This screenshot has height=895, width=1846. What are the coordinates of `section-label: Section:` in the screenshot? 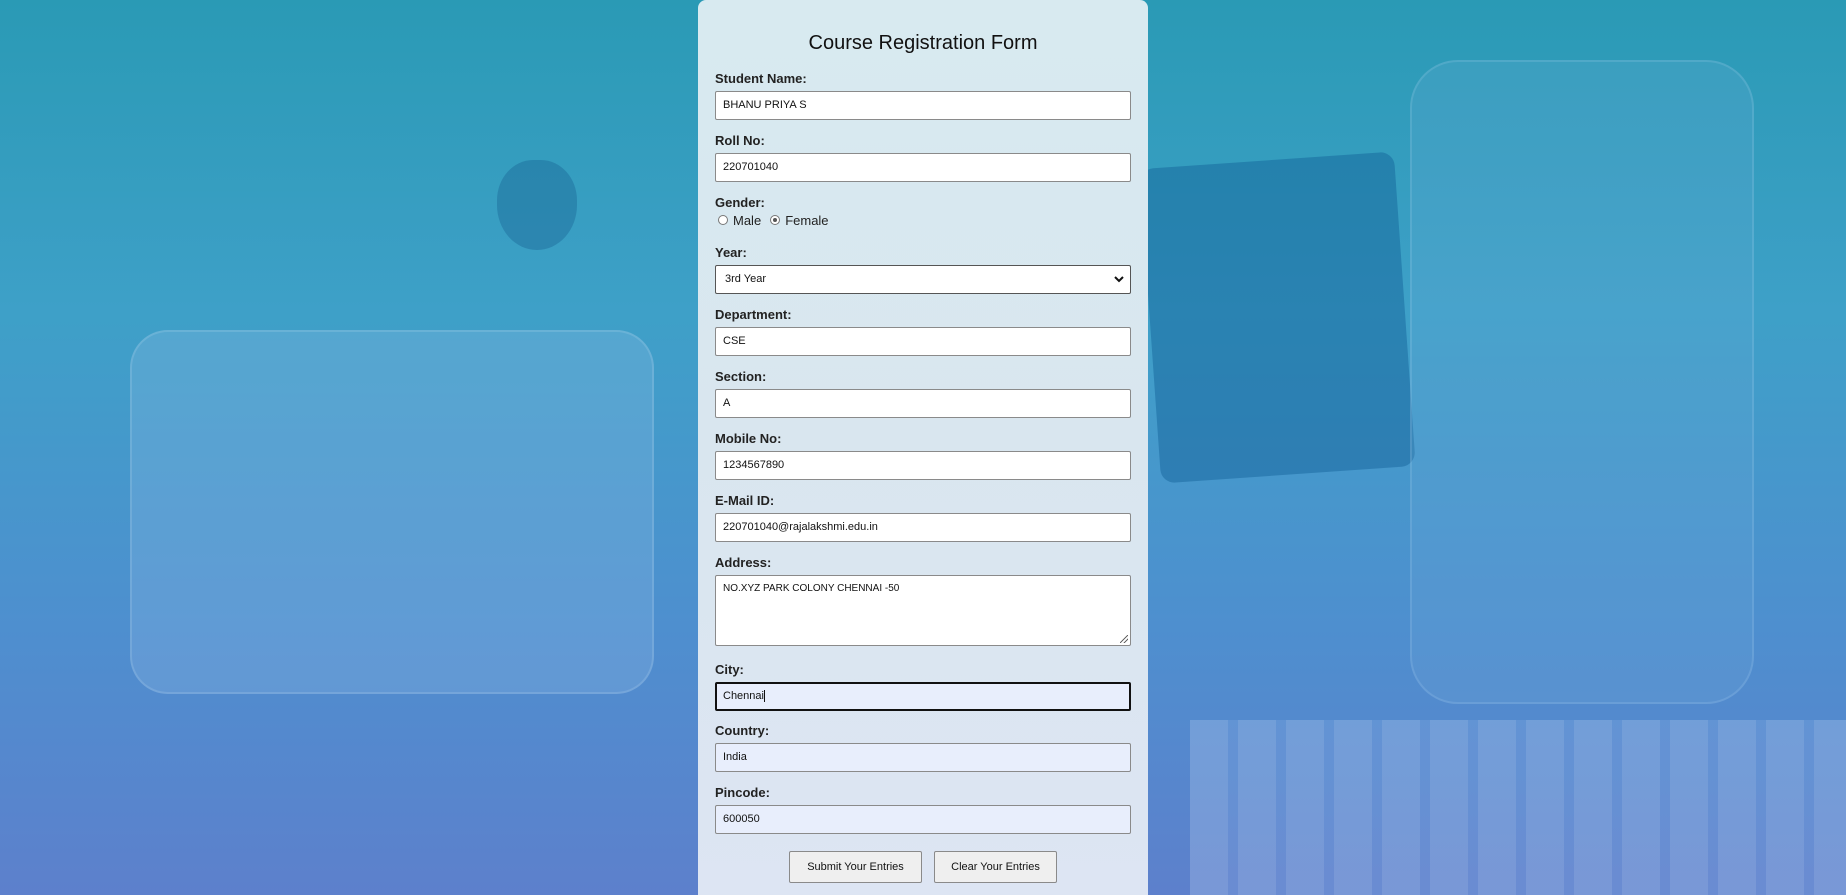 It's located at (741, 376).